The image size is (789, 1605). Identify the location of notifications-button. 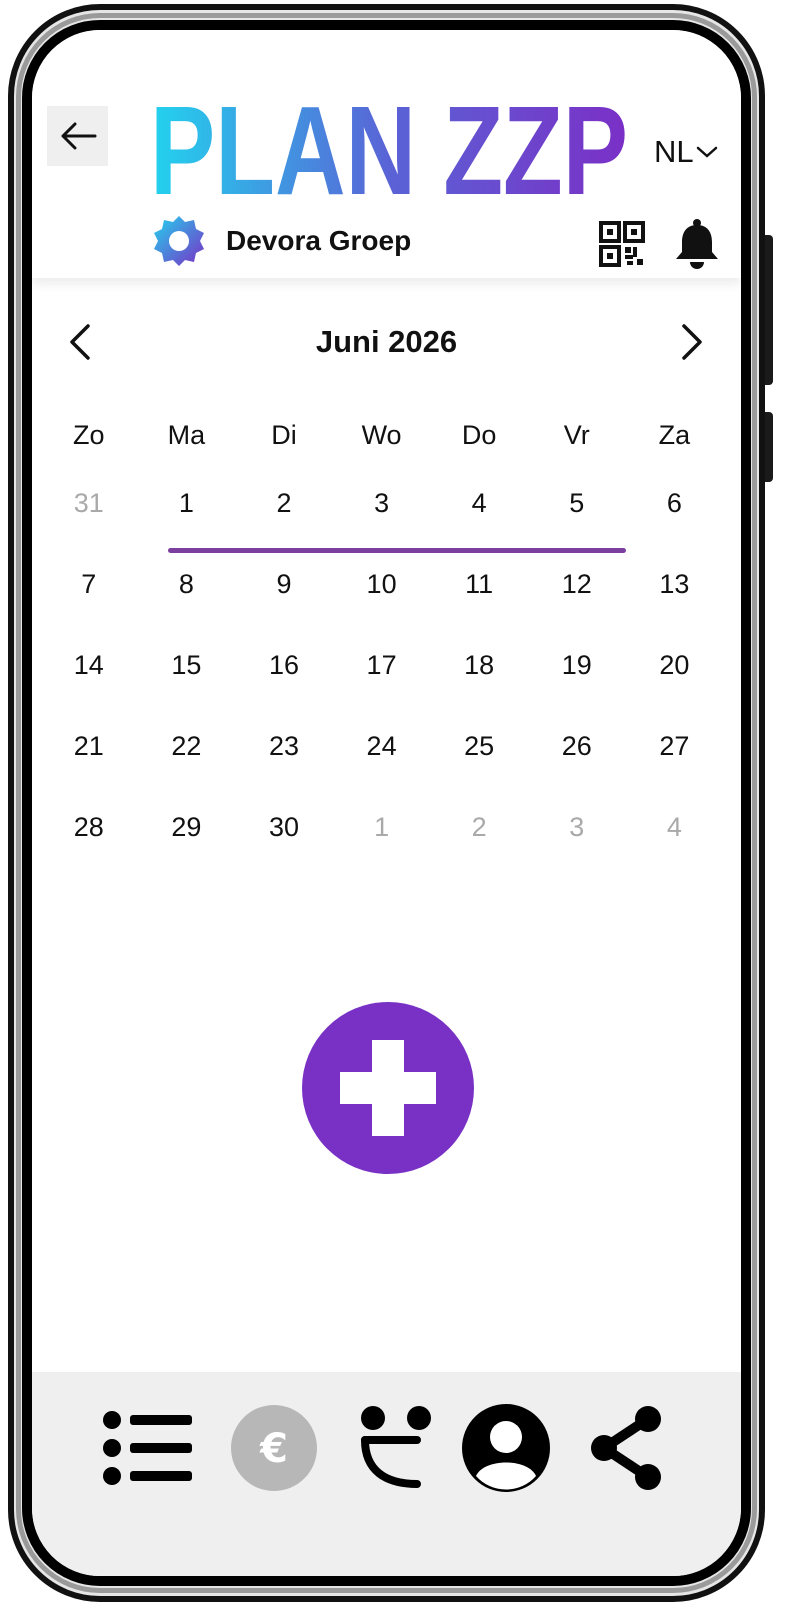
(697, 244).